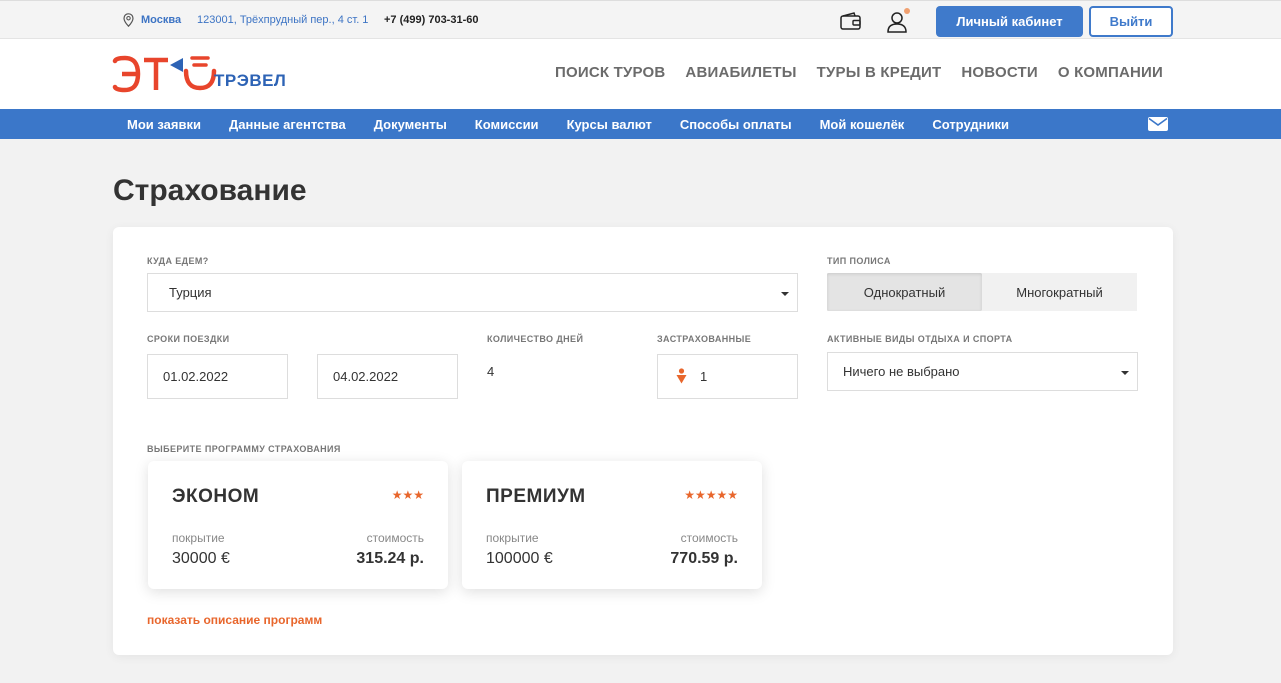  What do you see at coordinates (736, 124) in the screenshot?
I see `subnav-payment-methods: Способы оплаты` at bounding box center [736, 124].